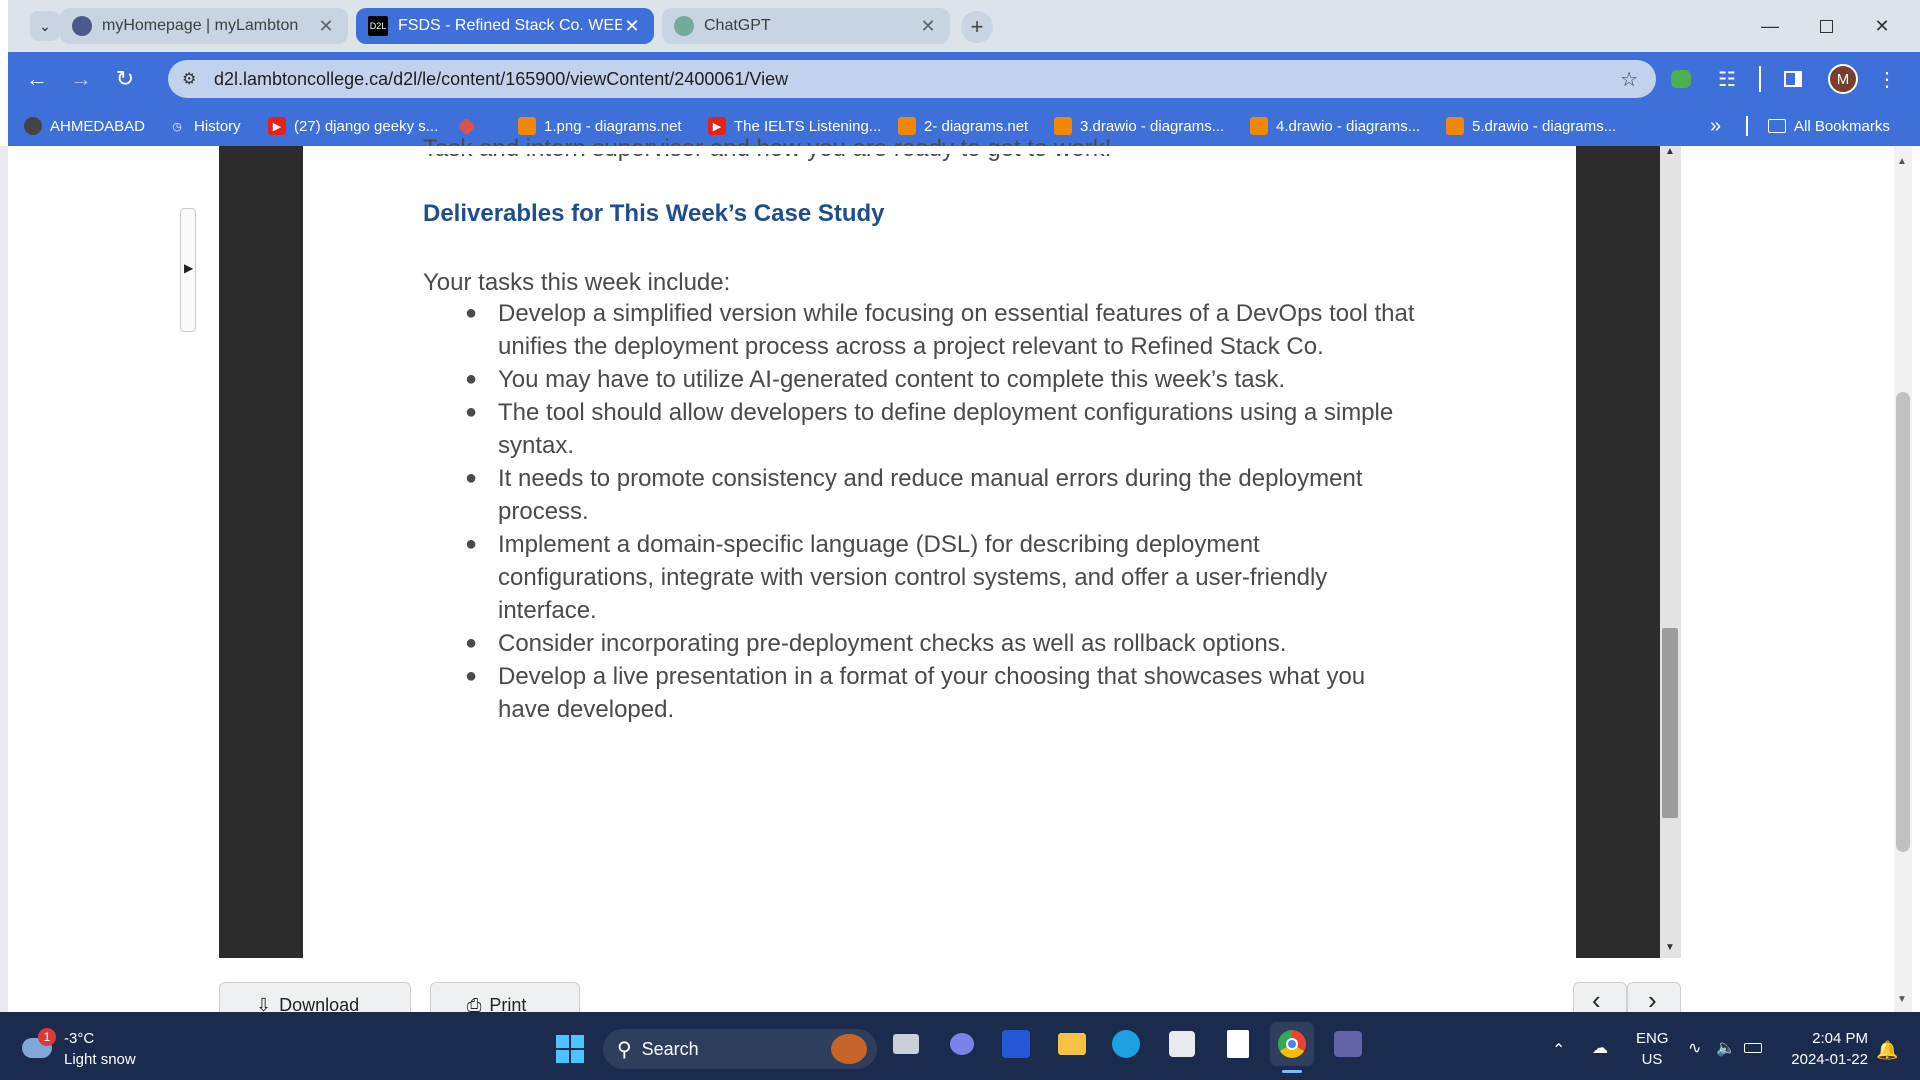 The width and height of the screenshot is (1920, 1080). Describe the element at coordinates (1016, 1044) in the screenshot. I see `app-button` at that location.